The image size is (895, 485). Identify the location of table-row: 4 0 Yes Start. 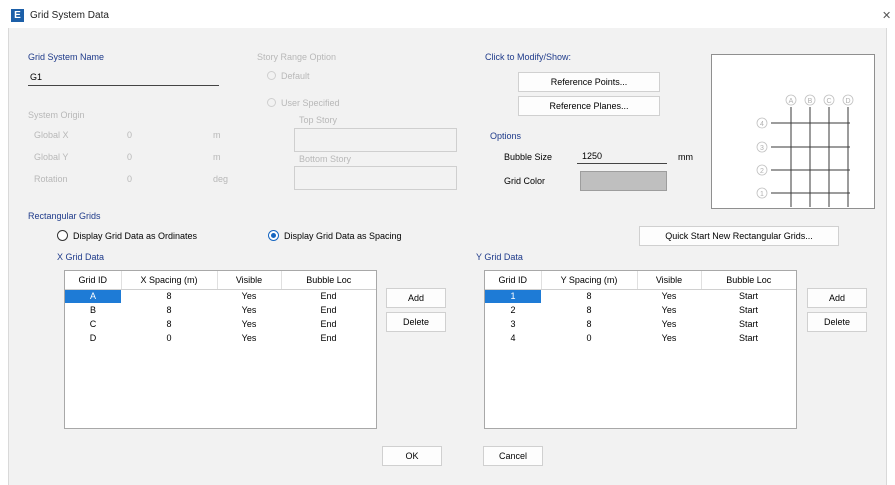
(640, 338).